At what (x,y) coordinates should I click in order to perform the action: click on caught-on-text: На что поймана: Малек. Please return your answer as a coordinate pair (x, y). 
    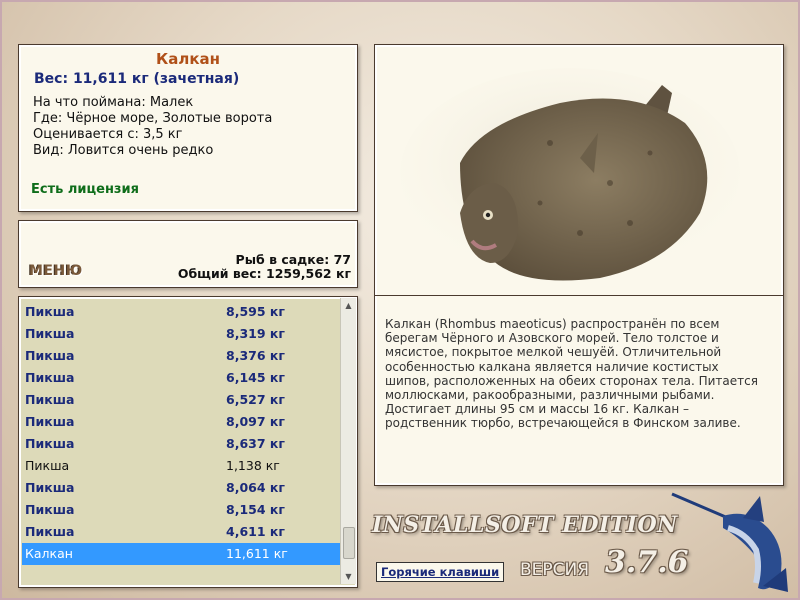
    Looking at the image, I should click on (113, 102).